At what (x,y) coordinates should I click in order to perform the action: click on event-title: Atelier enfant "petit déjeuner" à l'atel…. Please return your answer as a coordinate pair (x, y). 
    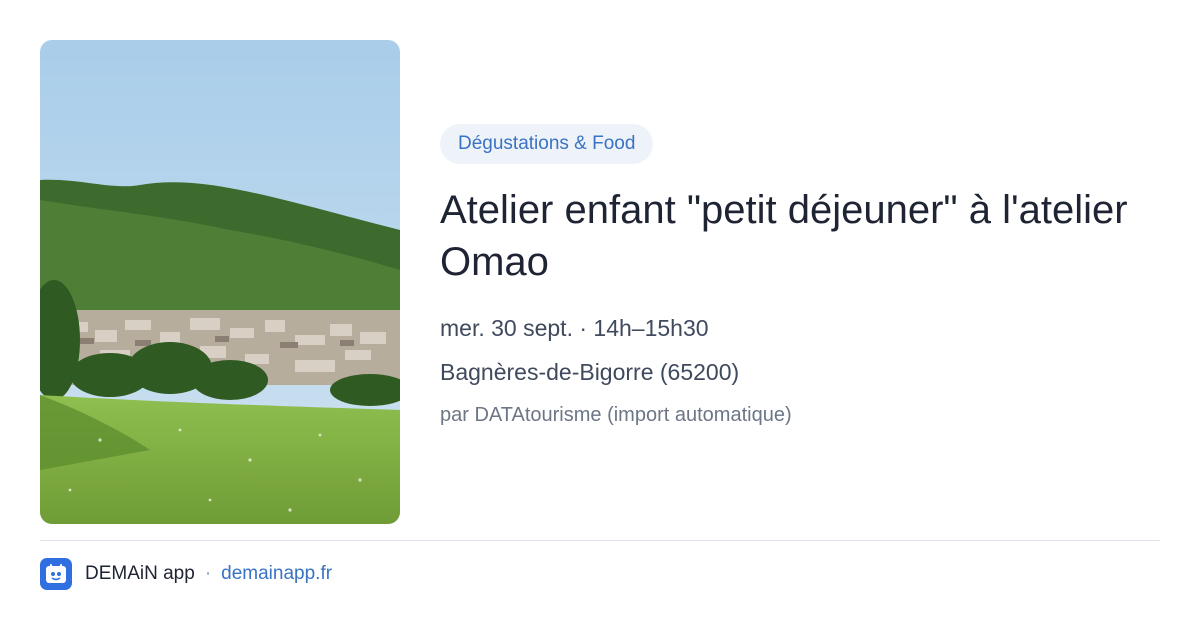
    Looking at the image, I should click on (784, 236).